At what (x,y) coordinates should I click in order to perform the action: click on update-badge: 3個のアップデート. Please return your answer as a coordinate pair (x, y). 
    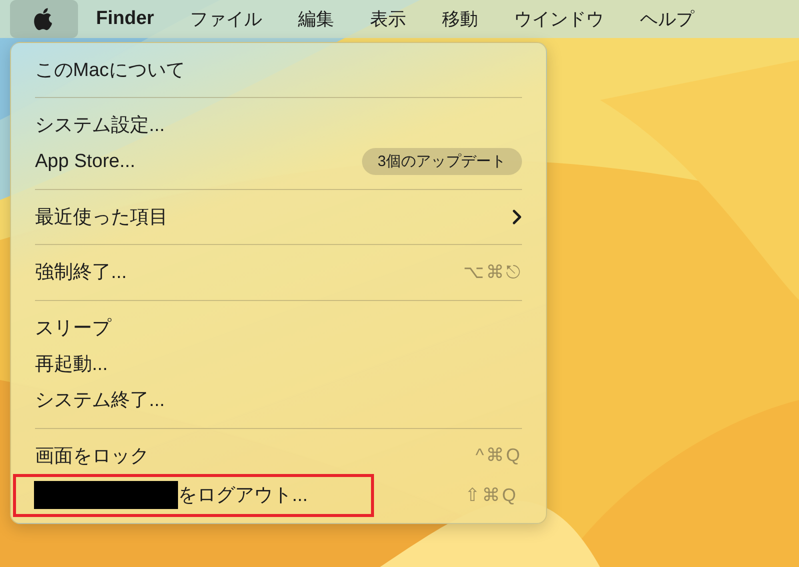
    Looking at the image, I should click on (442, 162).